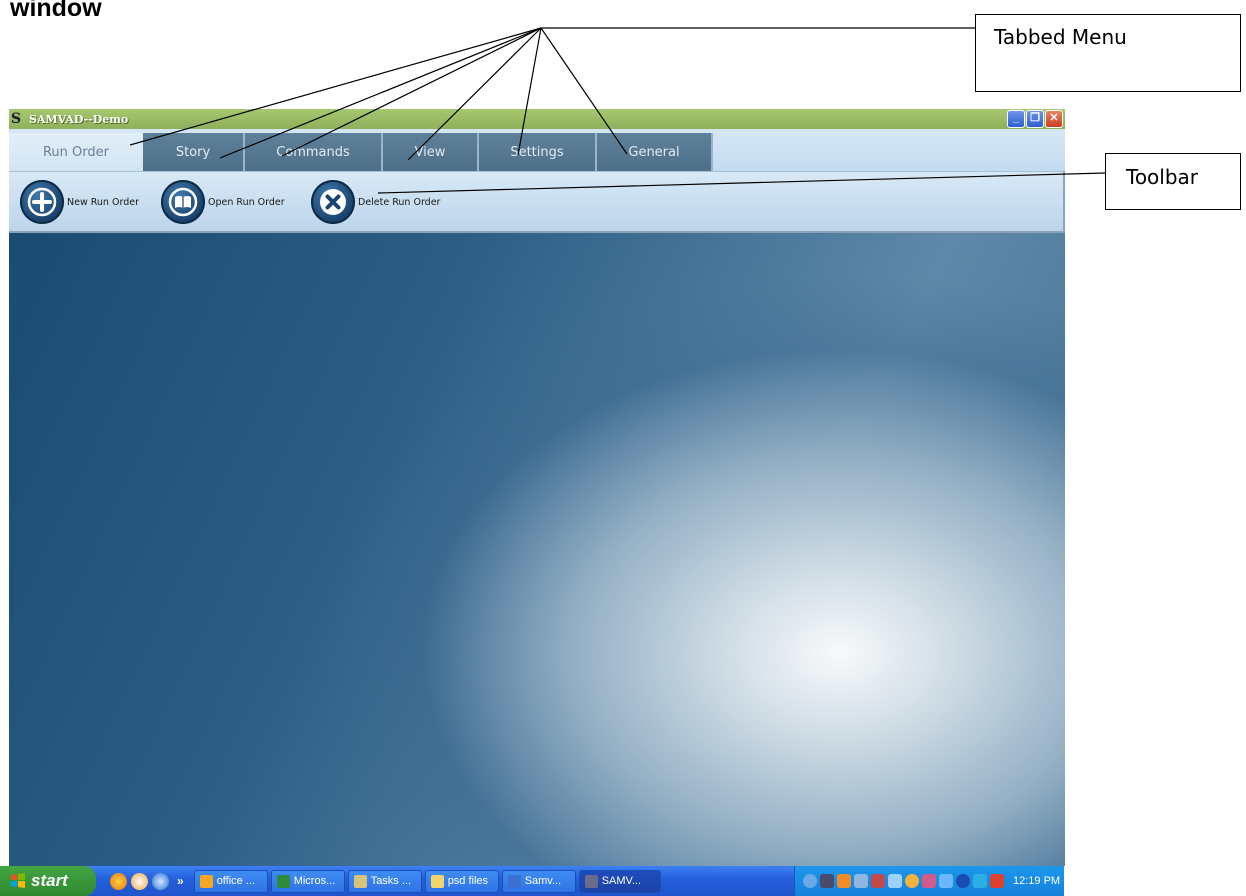  What do you see at coordinates (76, 152) in the screenshot?
I see `tab-run-order: Run Order` at bounding box center [76, 152].